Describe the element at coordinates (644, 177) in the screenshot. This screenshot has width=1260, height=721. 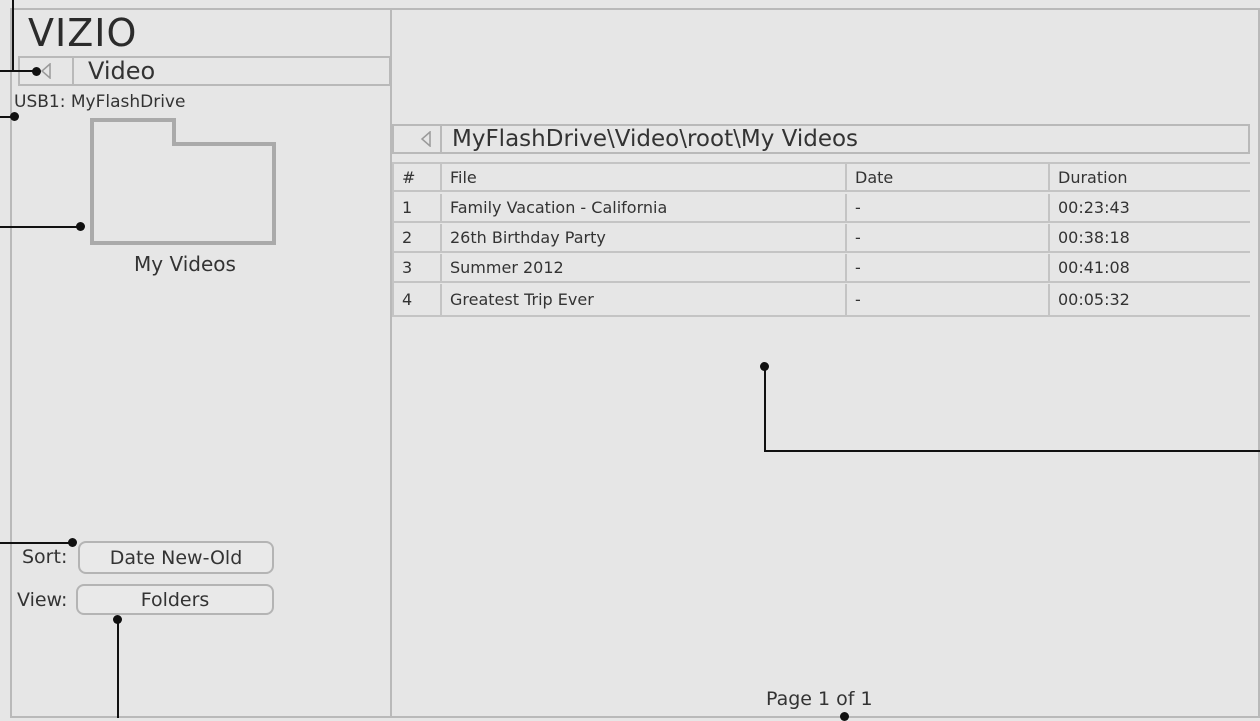
I see `header-file: File` at that location.